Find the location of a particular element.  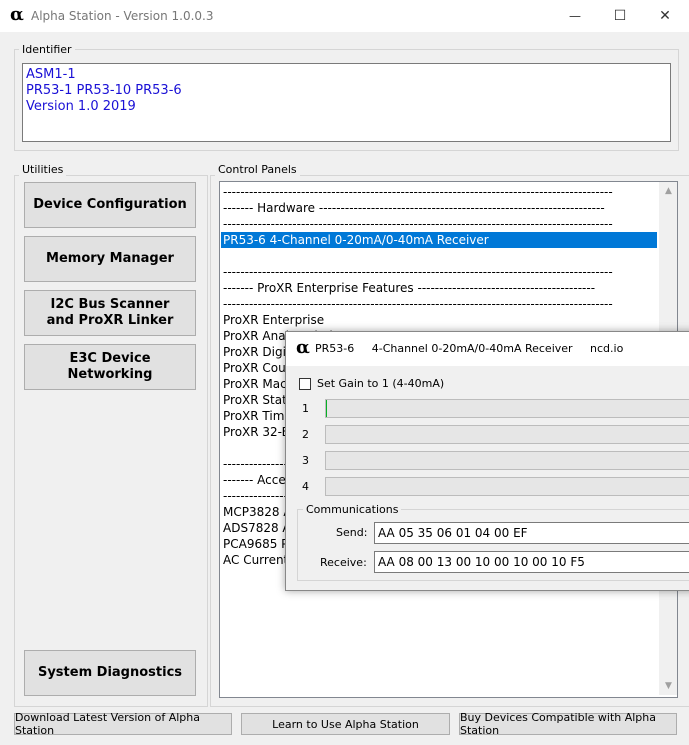

channel-3-progress-bar is located at coordinates (507, 460).